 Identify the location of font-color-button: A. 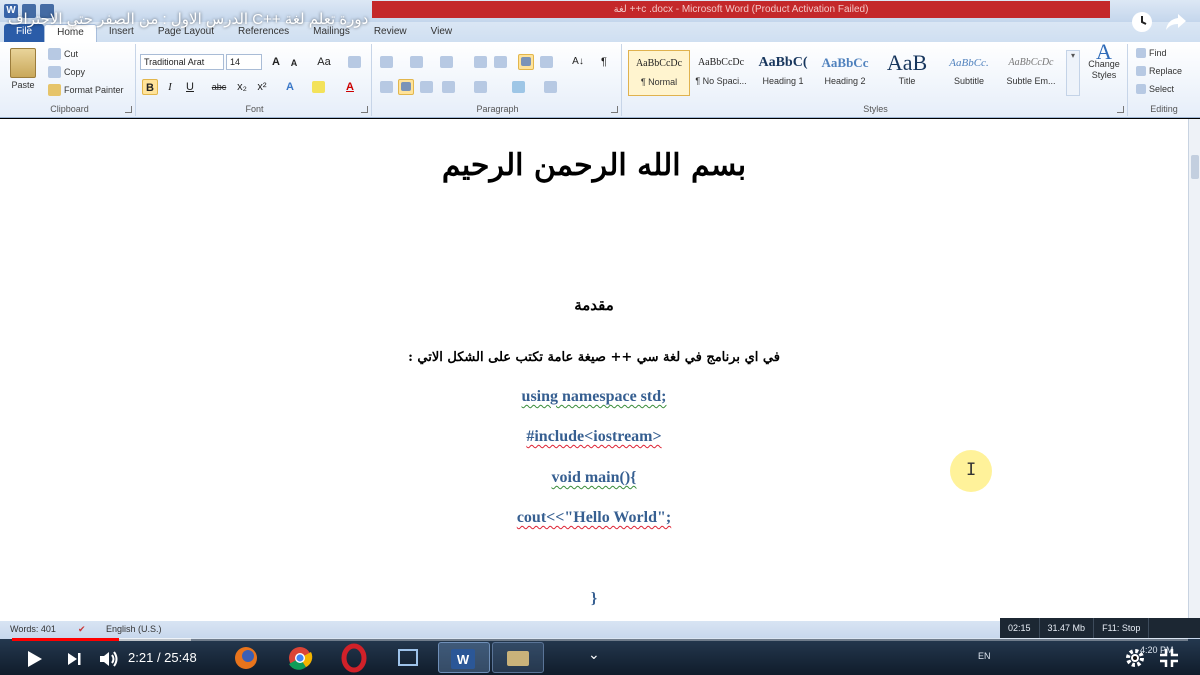
(350, 87).